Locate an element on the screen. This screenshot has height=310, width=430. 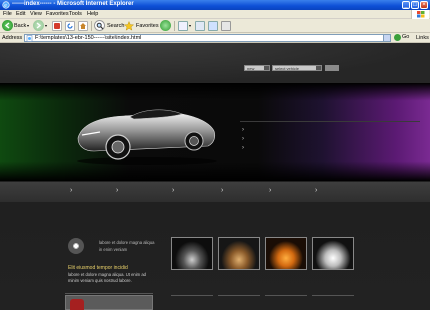
back-dropdown-icon: ▾ is located at coordinates (28, 25).